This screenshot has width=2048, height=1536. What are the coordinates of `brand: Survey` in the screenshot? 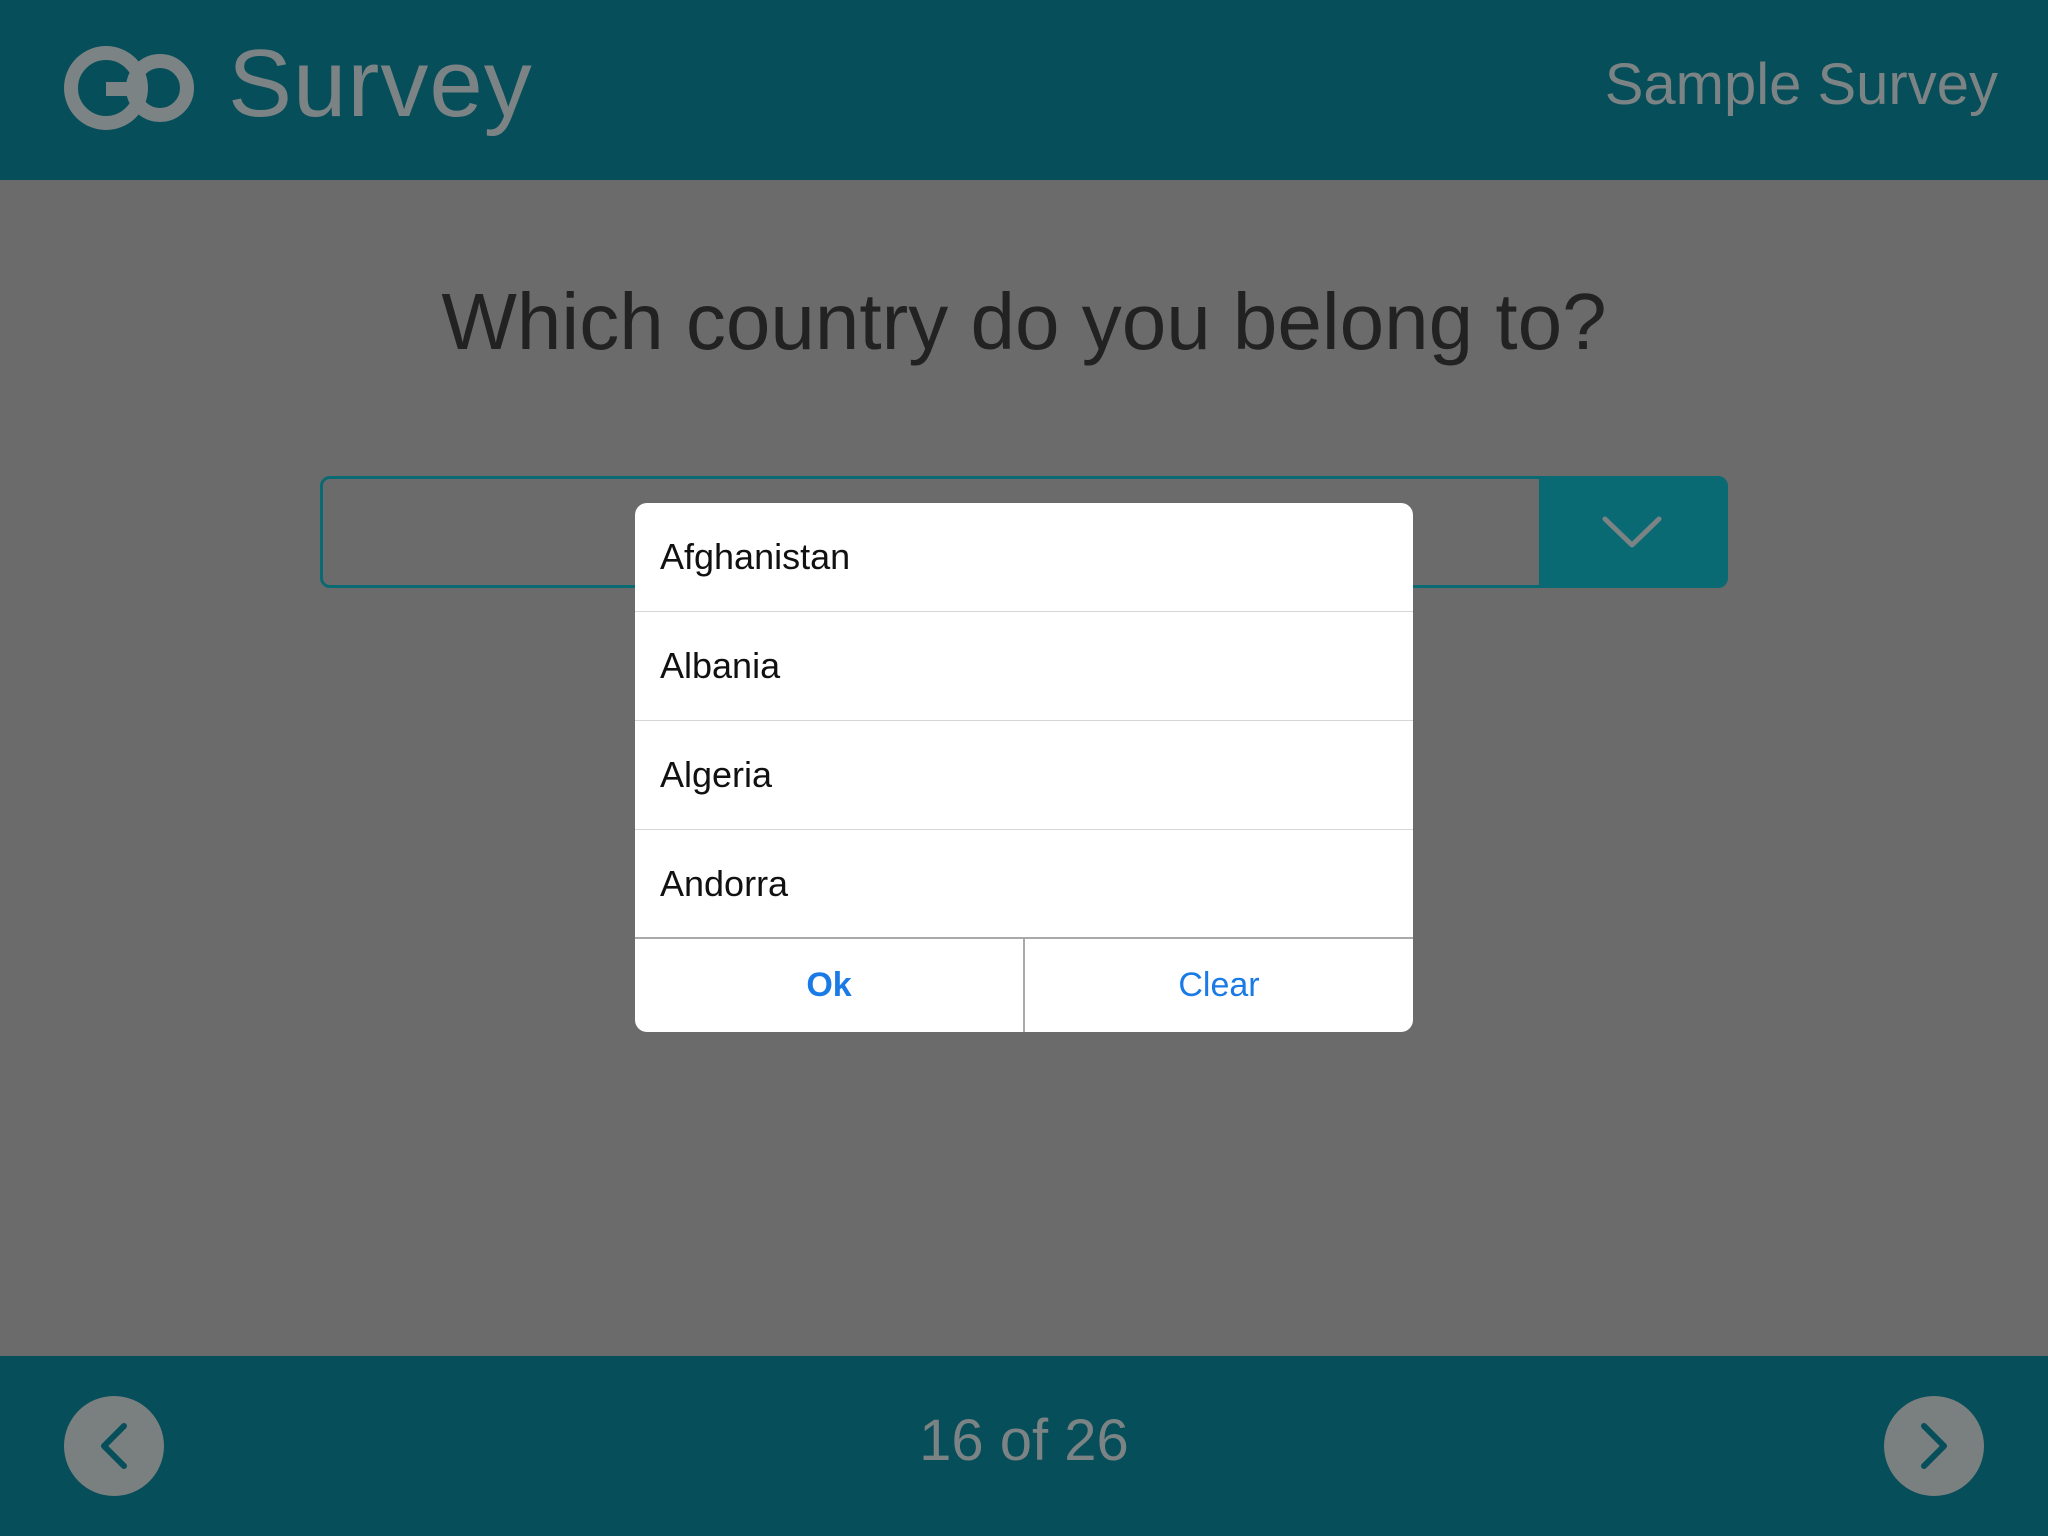 It's located at (296, 88).